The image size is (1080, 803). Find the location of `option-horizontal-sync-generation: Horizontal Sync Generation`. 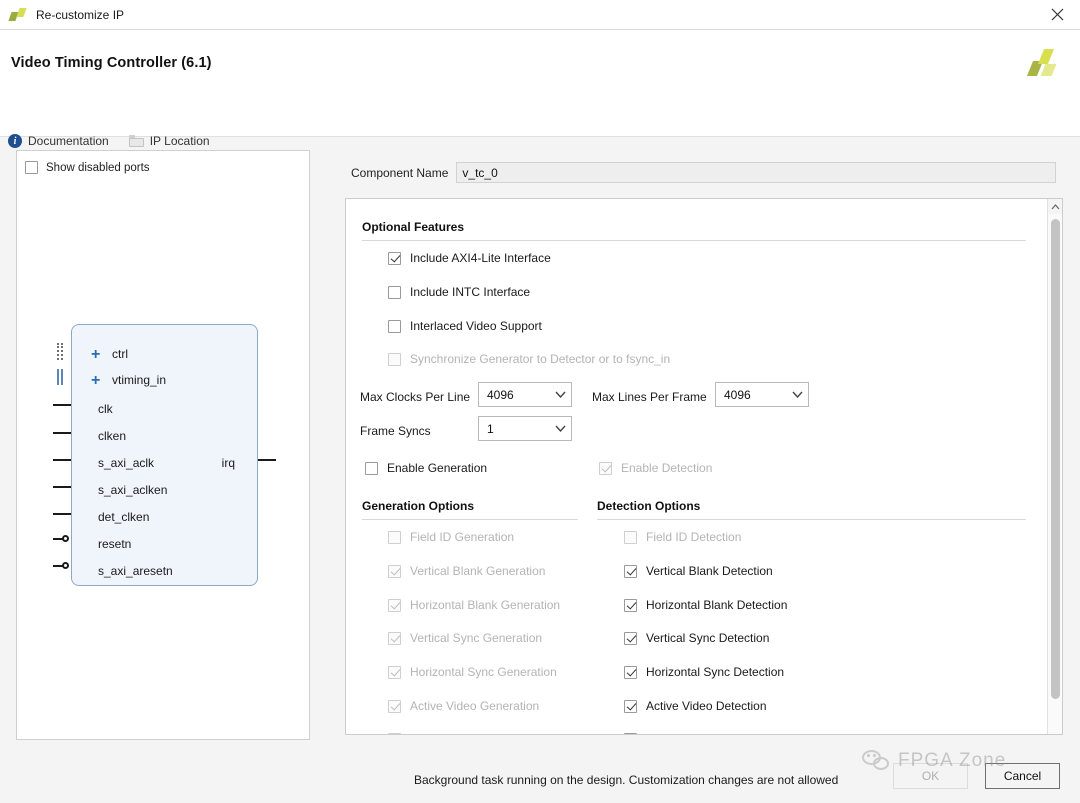

option-horizontal-sync-generation: Horizontal Sync Generation is located at coordinates (472, 672).